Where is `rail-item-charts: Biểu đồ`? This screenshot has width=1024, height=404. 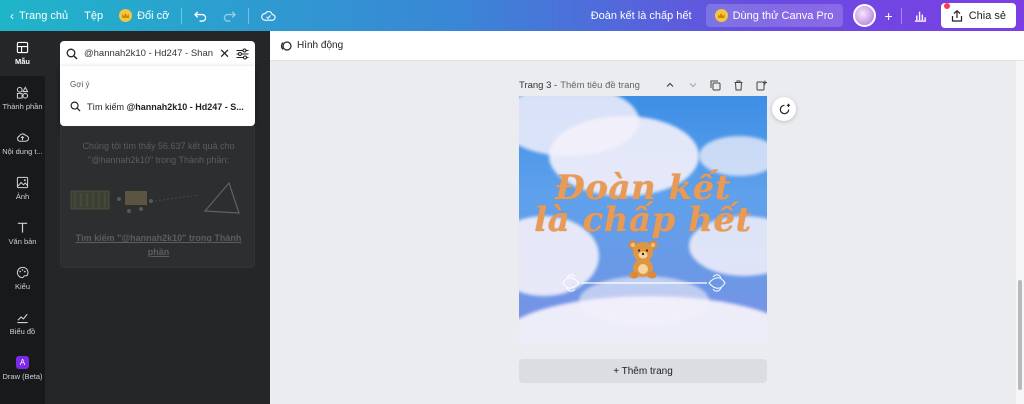 rail-item-charts: Biểu đồ is located at coordinates (22, 323).